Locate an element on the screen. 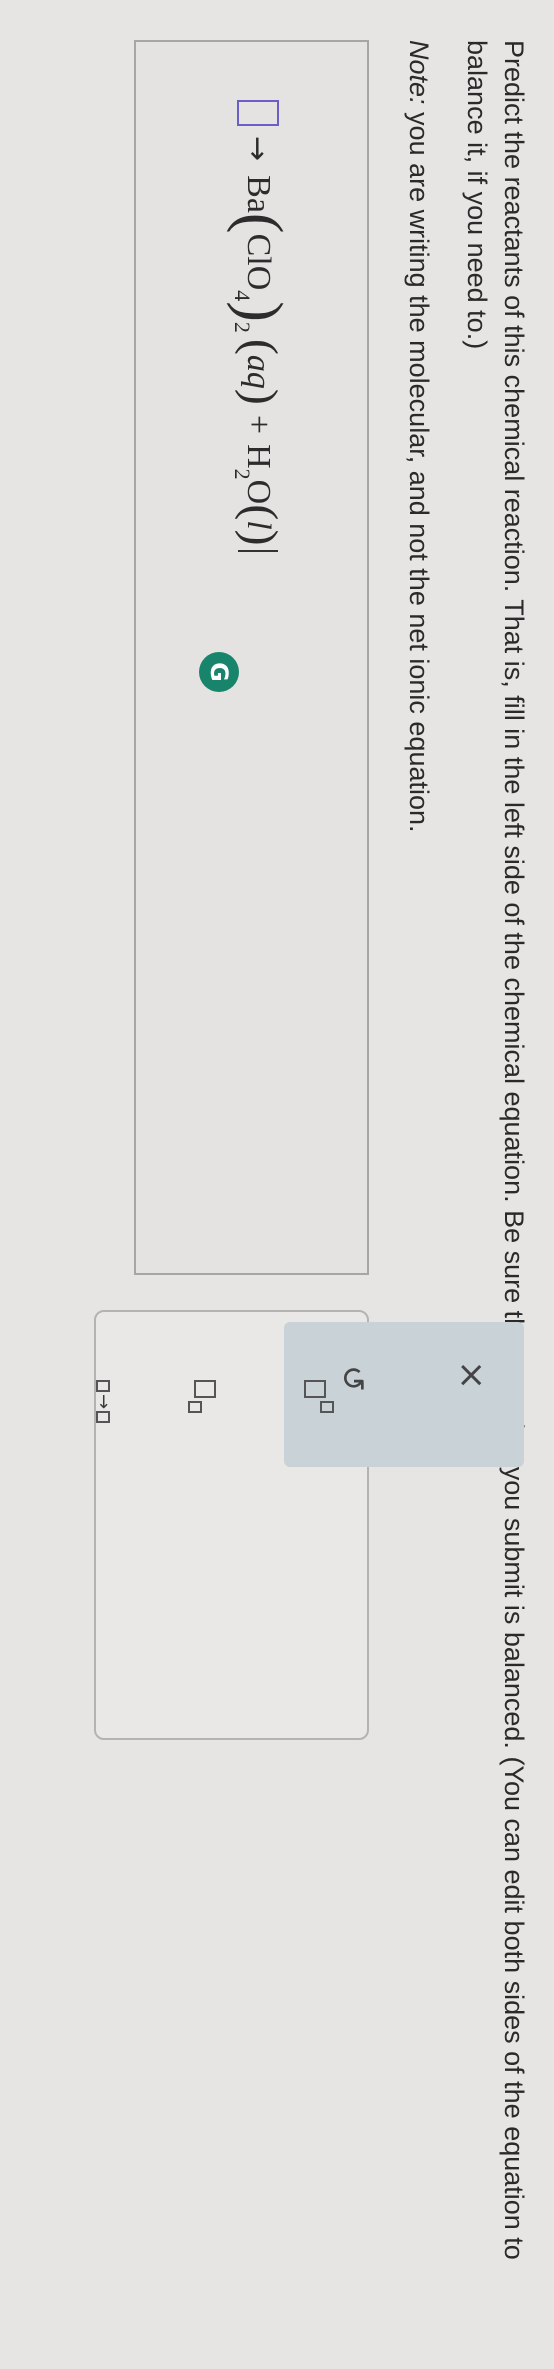 The width and height of the screenshot is (554, 2369). product2-o: O is located at coordinates (258, 492).